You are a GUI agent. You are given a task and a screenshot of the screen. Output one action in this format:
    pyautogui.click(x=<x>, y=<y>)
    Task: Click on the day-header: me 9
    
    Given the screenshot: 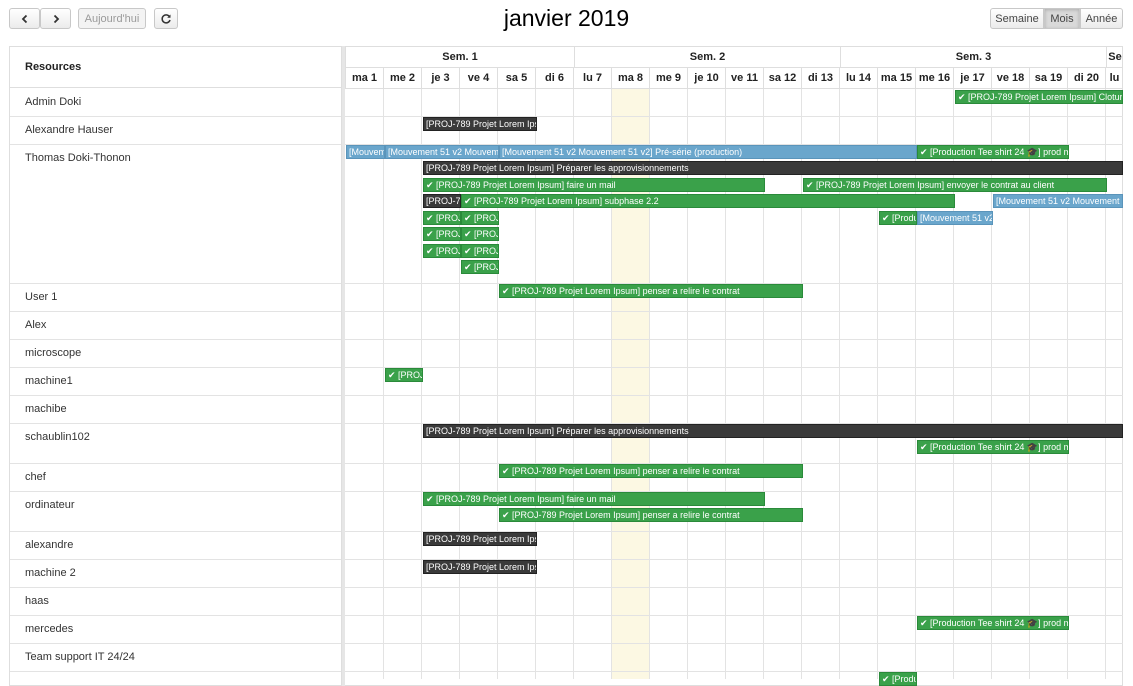 What is the action you would take?
    pyautogui.click(x=668, y=77)
    